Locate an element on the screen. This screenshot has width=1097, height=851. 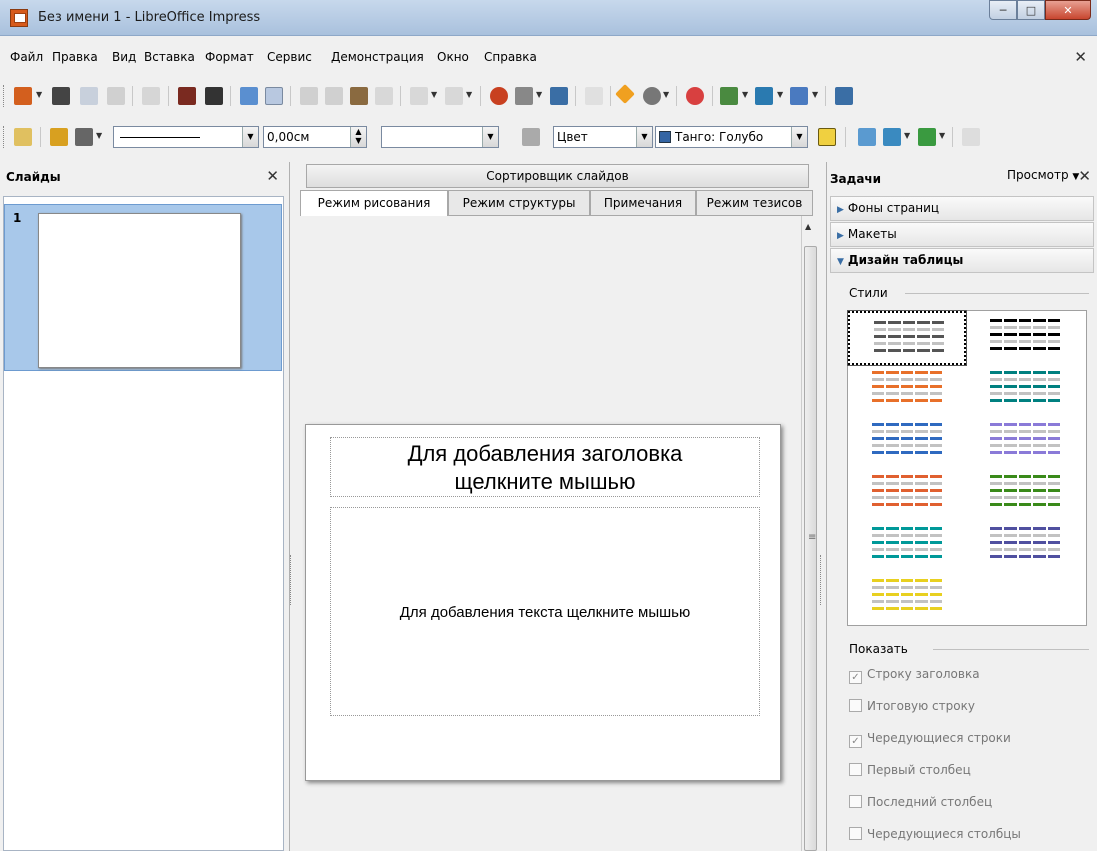
cut-icon is located at coordinates (309, 96).